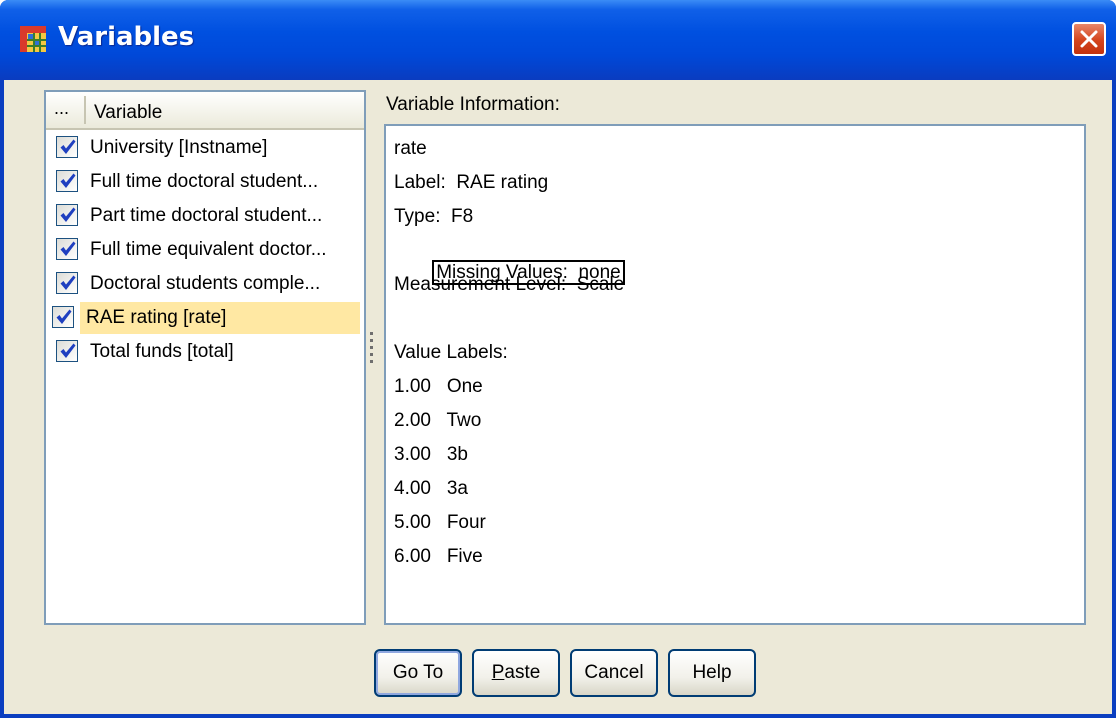 This screenshot has height=718, width=1116. Describe the element at coordinates (431, 454) in the screenshot. I see `value-label-line: 3.00 3b` at that location.